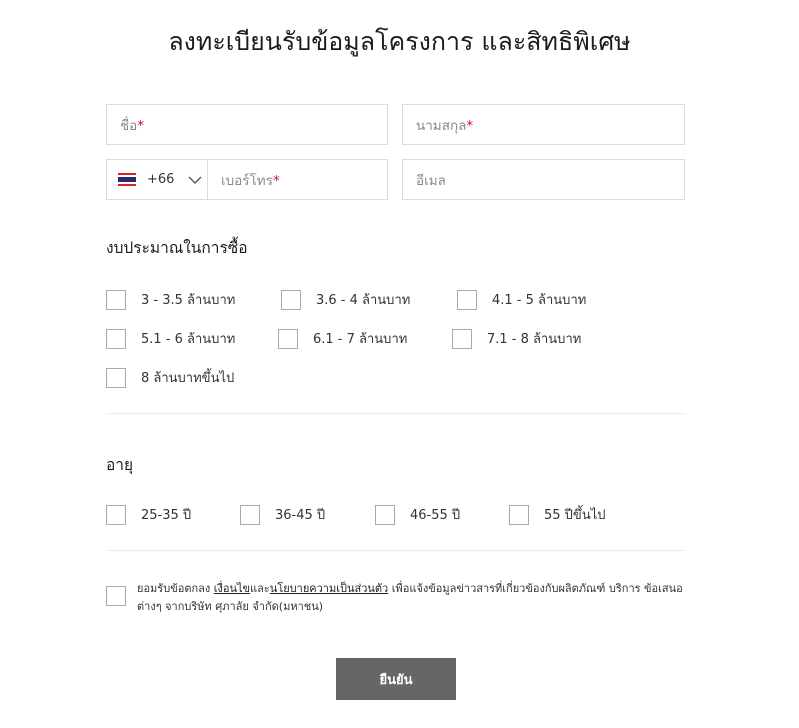 The image size is (799, 728). I want to click on budget-option: 3 - 3.5 ล้านบาท, so click(170, 299).